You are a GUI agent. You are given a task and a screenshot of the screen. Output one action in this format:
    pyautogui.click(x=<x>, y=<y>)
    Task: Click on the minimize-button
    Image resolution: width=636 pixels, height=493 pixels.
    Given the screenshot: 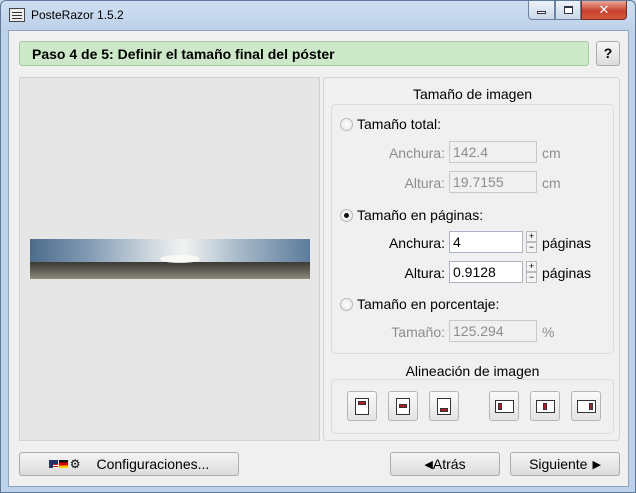 What is the action you would take?
    pyautogui.click(x=541, y=10)
    